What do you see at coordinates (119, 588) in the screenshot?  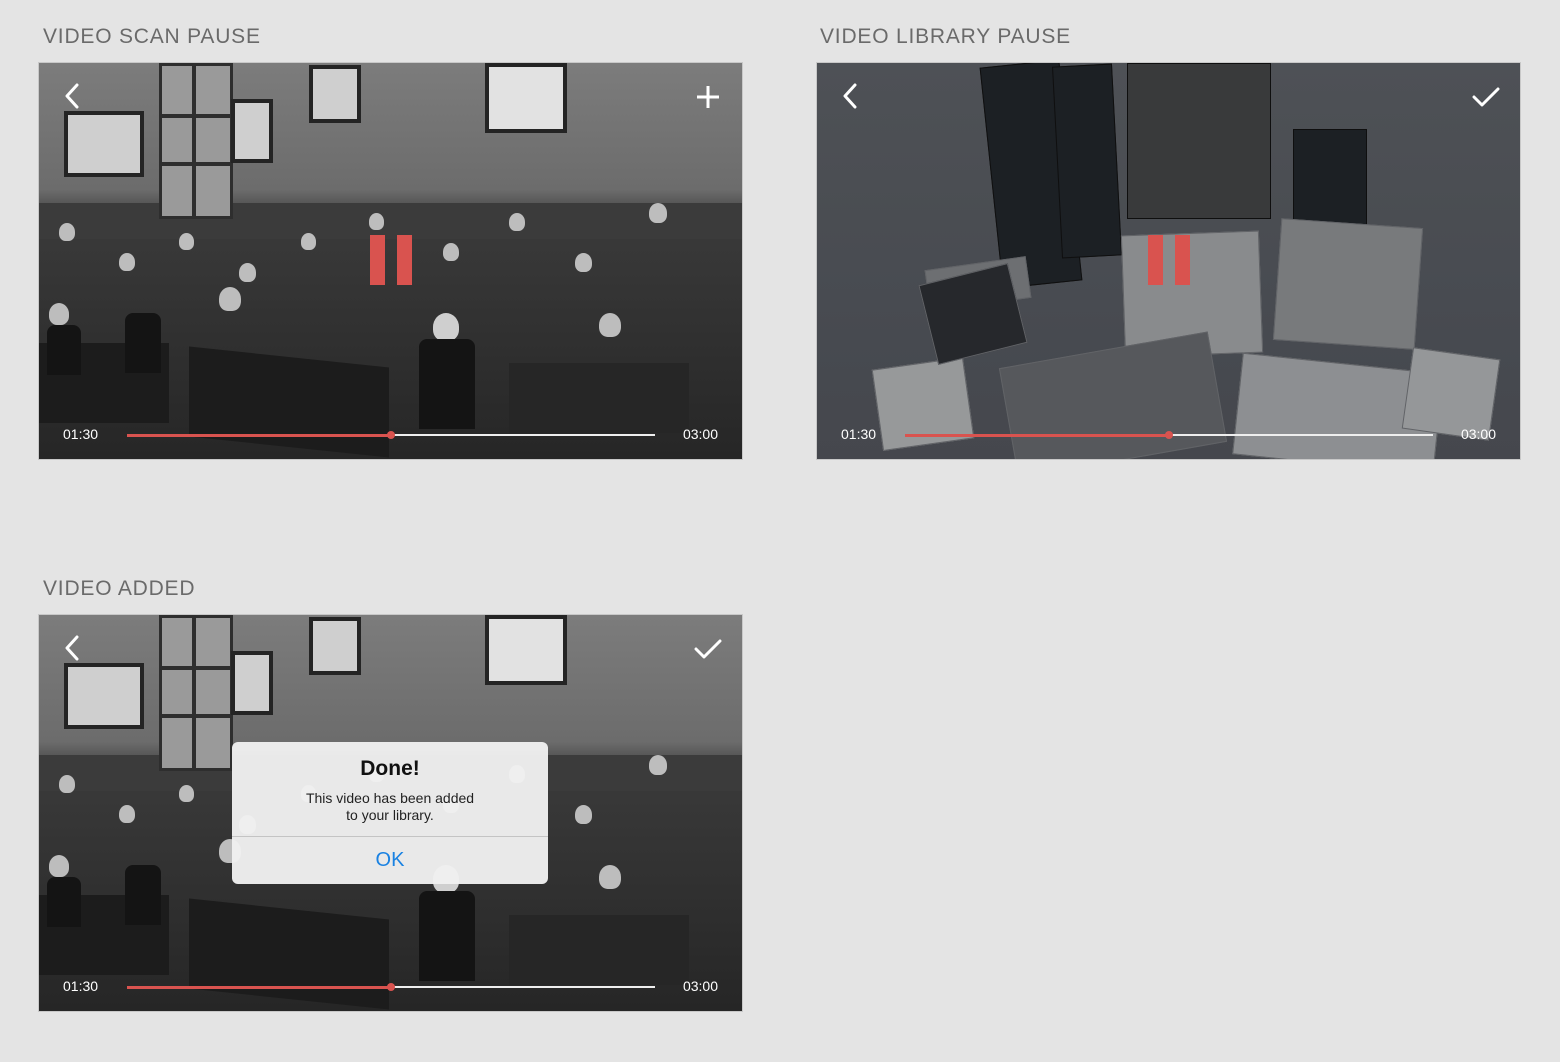 I see `panel-title-video-added: VIDEO ADDED` at bounding box center [119, 588].